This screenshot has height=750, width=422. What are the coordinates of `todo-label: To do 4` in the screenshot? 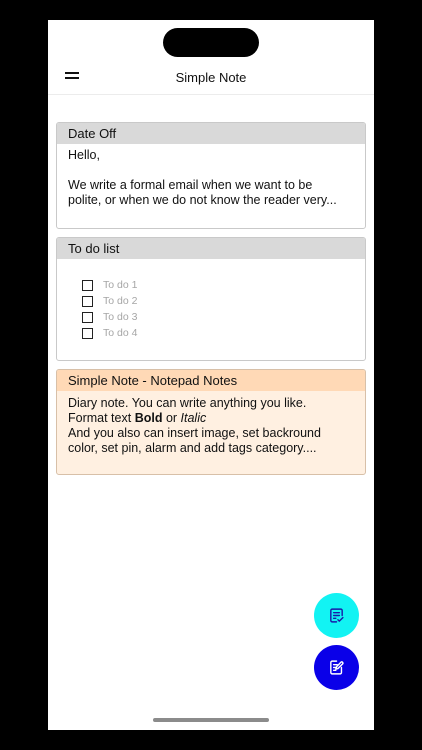 It's located at (120, 333).